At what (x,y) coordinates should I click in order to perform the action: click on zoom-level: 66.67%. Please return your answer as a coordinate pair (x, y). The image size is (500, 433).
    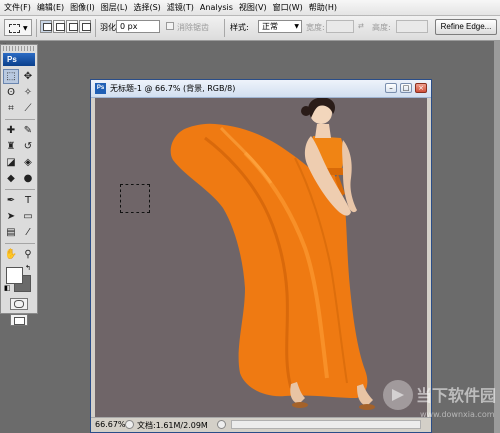
    Looking at the image, I should click on (110, 424).